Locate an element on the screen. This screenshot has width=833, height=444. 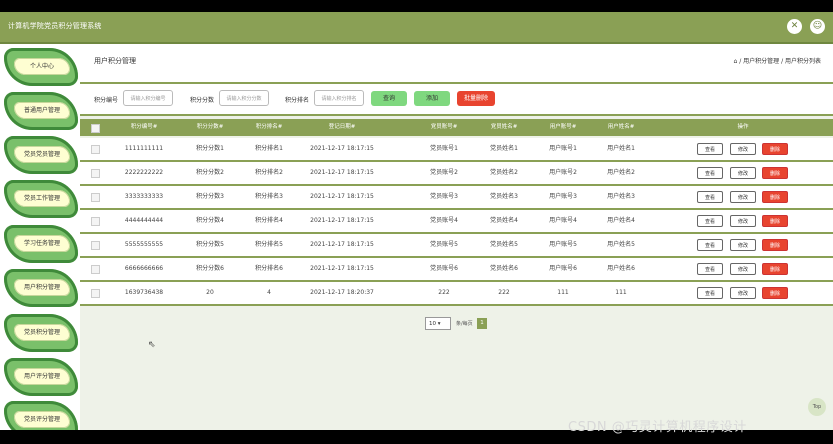
search-input-score: 请输入积分分数 is located at coordinates (244, 98).